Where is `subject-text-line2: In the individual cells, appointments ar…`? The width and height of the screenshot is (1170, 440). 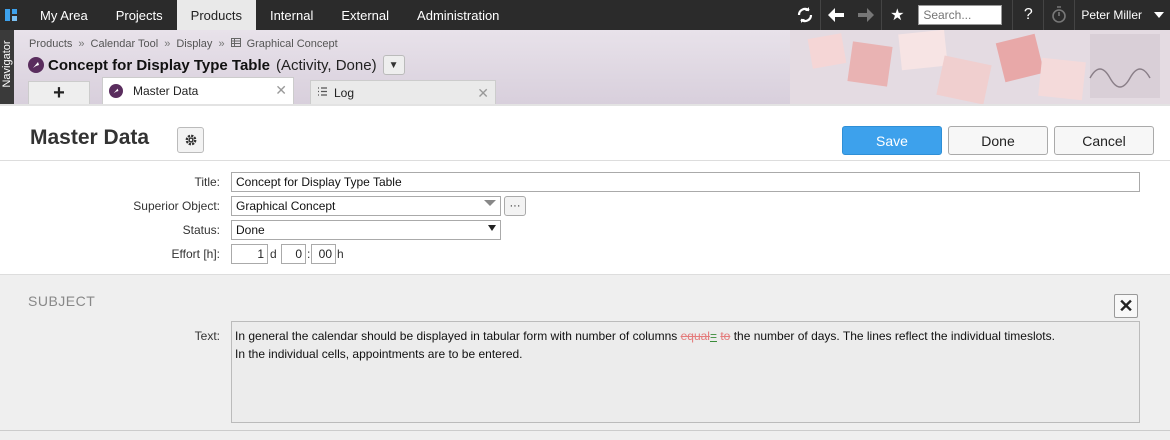 subject-text-line2: In the individual cells, appointments ar… is located at coordinates (379, 354).